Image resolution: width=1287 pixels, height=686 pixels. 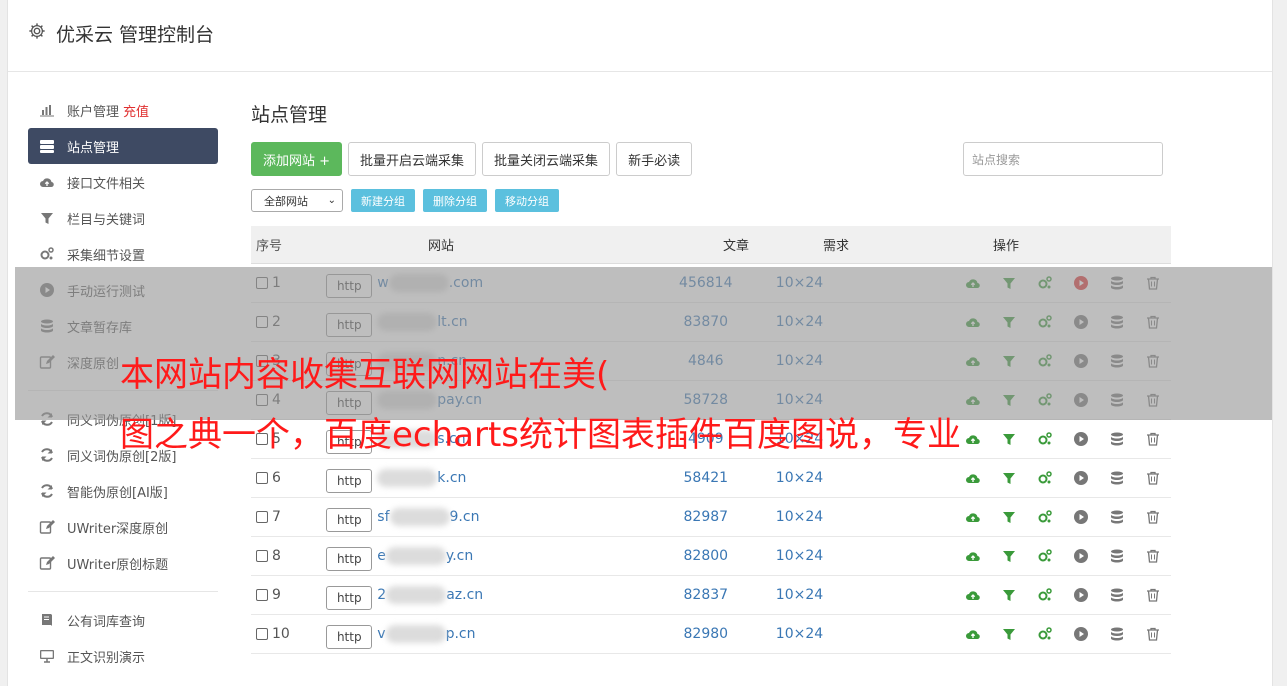 What do you see at coordinates (118, 529) in the screenshot?
I see `sidebar-item-label: UWriter深度原创` at bounding box center [118, 529].